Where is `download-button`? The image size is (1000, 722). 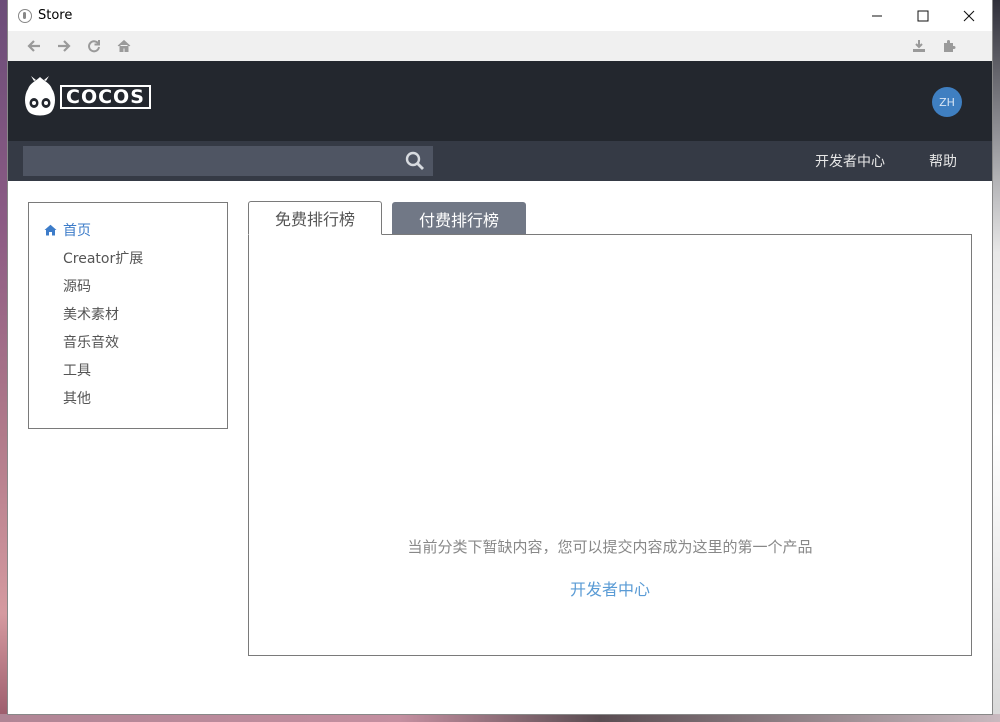
download-button is located at coordinates (919, 46).